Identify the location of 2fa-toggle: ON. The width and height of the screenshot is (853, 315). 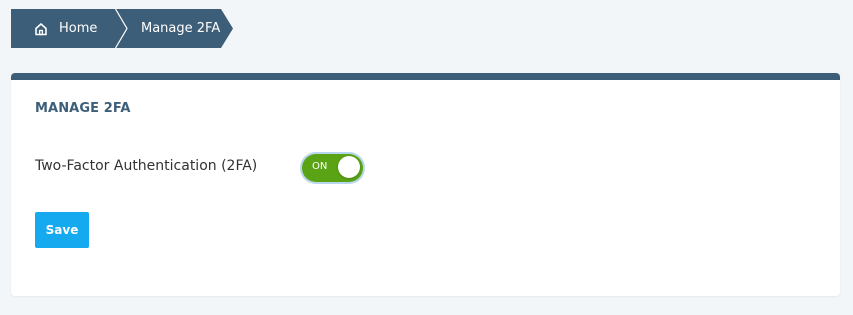
(332, 168).